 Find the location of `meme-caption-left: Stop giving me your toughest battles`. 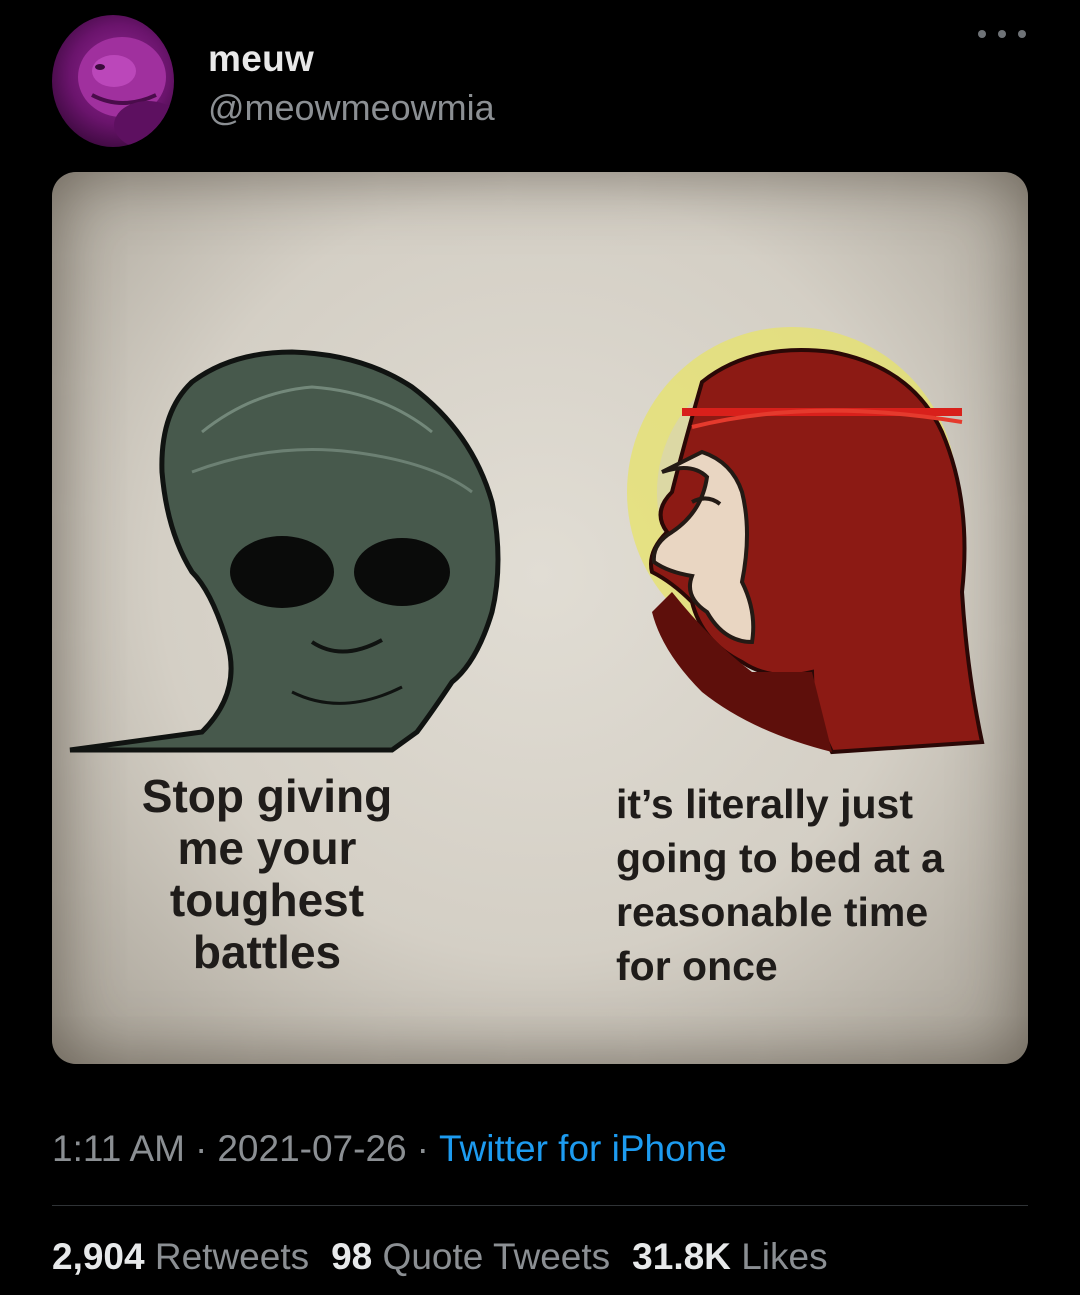

meme-caption-left: Stop giving me your toughest battles is located at coordinates (267, 874).